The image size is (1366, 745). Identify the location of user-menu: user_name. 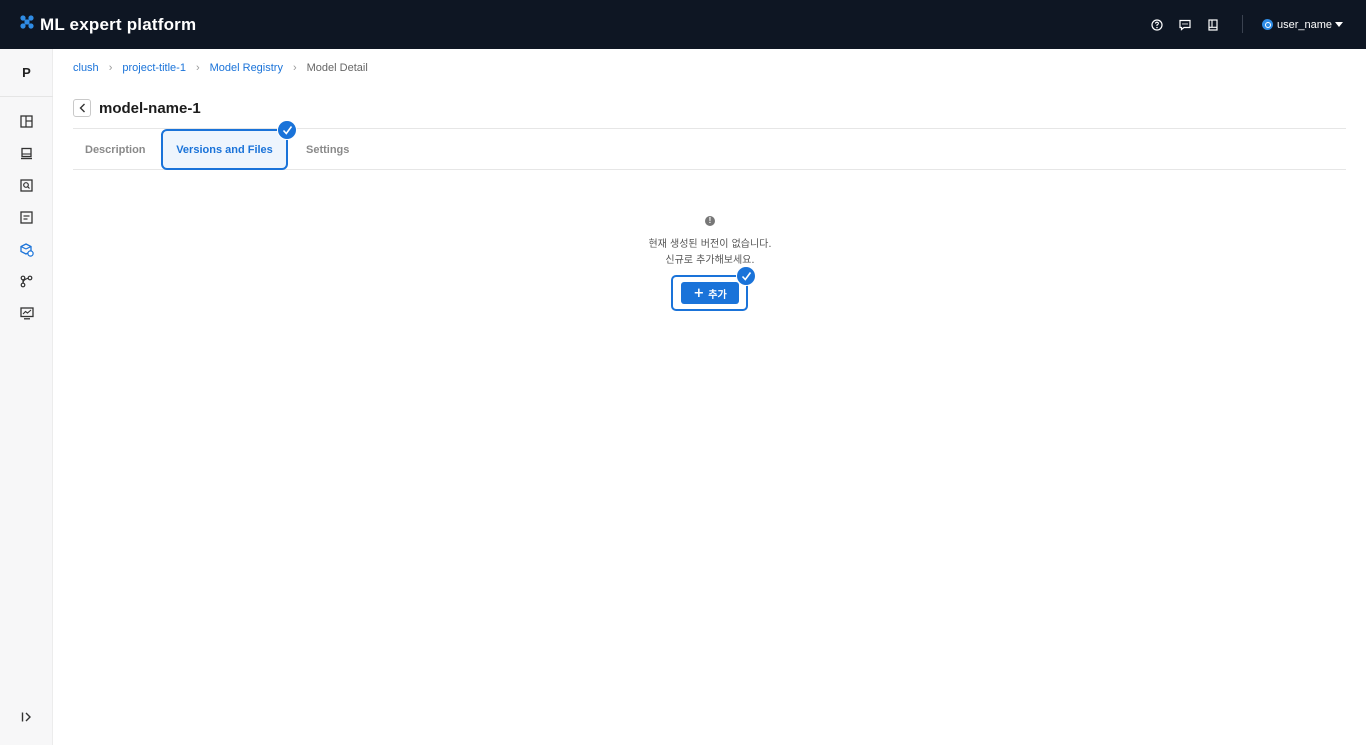
(1303, 24).